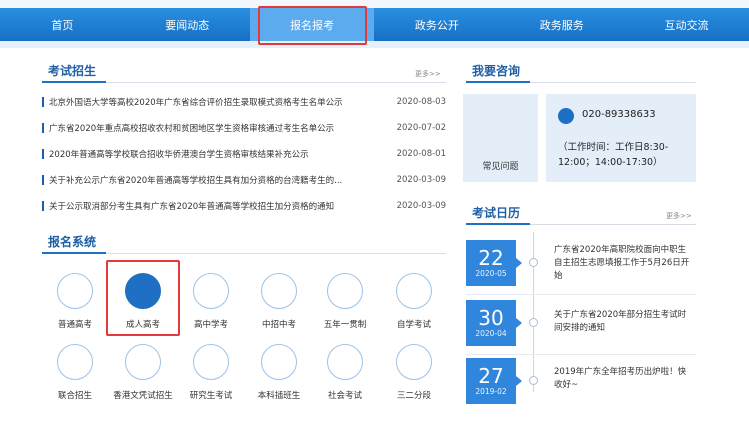 The height and width of the screenshot is (425, 749). Describe the element at coordinates (500, 138) in the screenshot. I see `faq-button: 常见问题` at that location.